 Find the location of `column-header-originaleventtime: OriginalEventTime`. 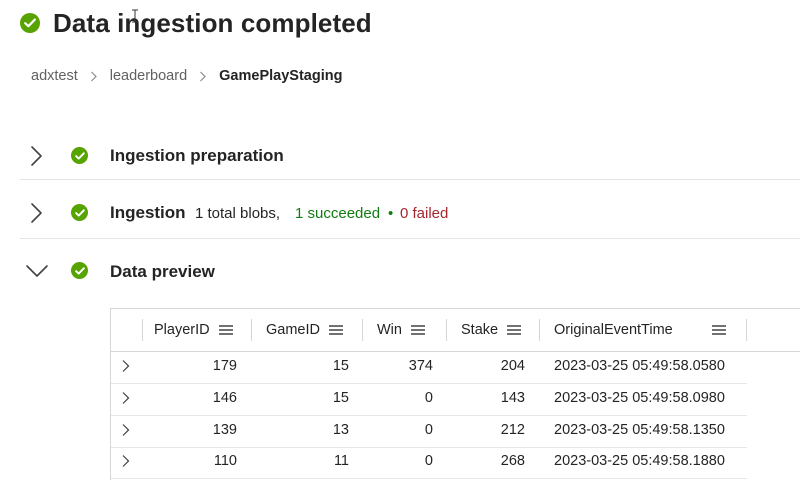

column-header-originaleventtime: OriginalEventTime is located at coordinates (640, 330).